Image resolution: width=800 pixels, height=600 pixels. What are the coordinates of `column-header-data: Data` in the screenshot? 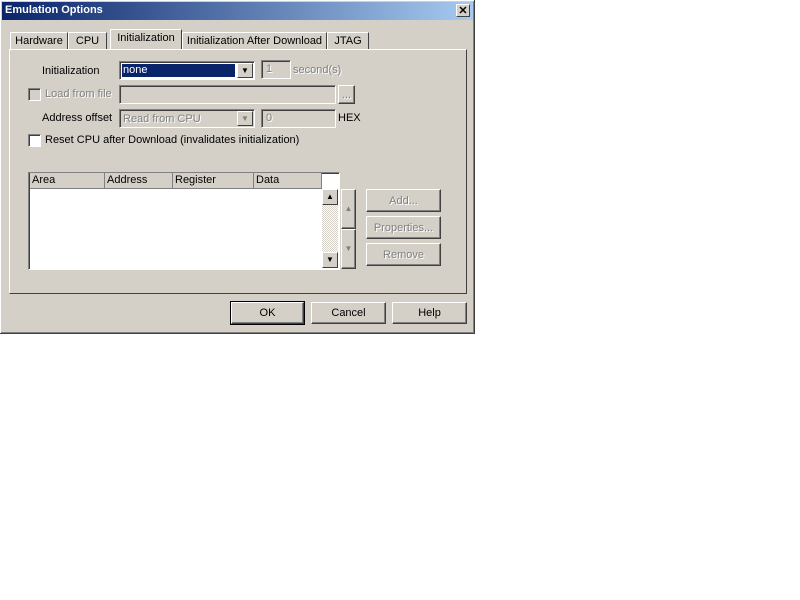 It's located at (288, 181).